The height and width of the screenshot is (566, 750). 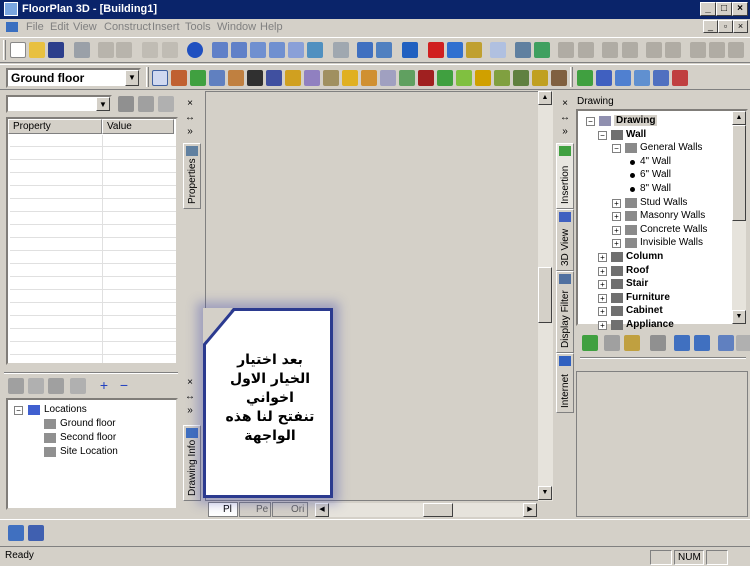 What do you see at coordinates (565, 118) in the screenshot?
I see `pin-icon: ↔` at bounding box center [565, 118].